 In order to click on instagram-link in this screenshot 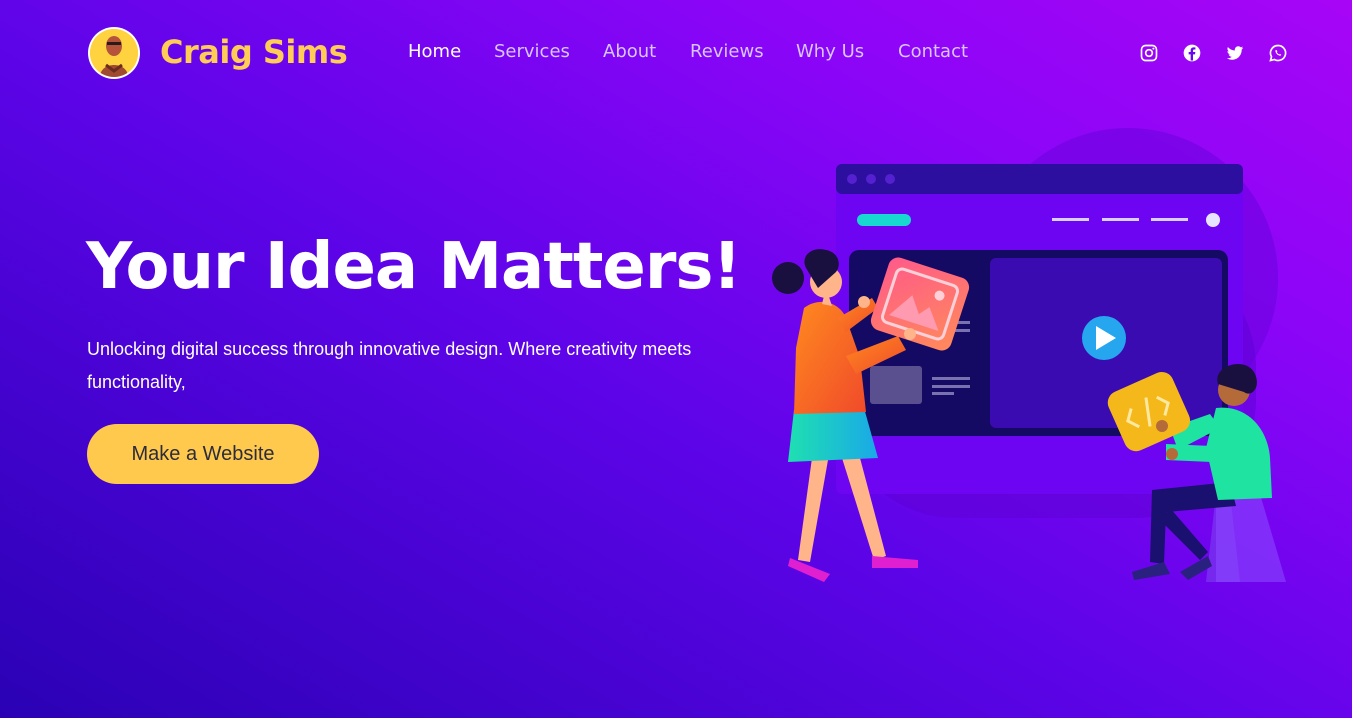, I will do `click(1149, 53)`.